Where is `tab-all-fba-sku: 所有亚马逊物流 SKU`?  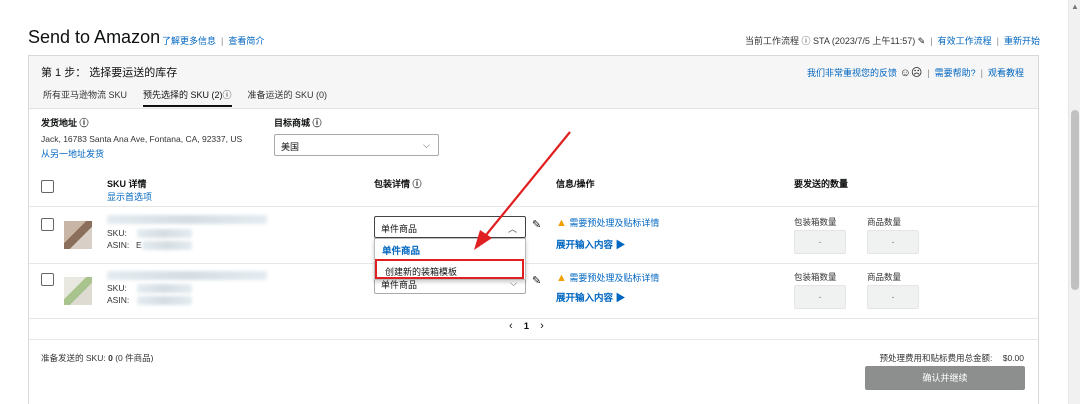 tab-all-fba-sku: 所有亚马逊物流 SKU is located at coordinates (85, 96).